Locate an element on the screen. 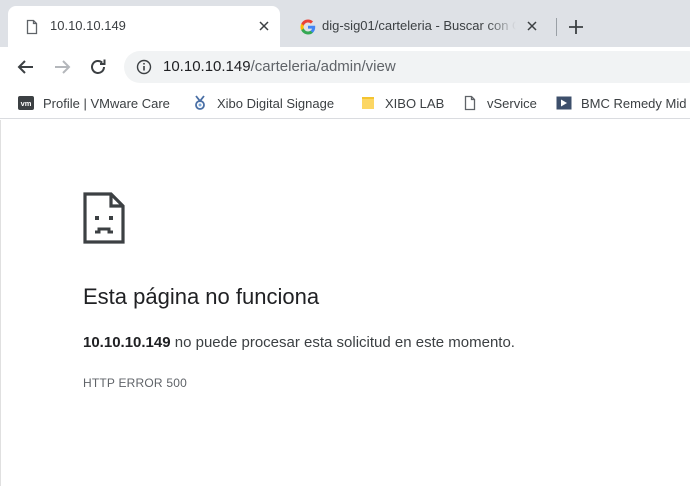  new-tab-icon is located at coordinates (576, 27).